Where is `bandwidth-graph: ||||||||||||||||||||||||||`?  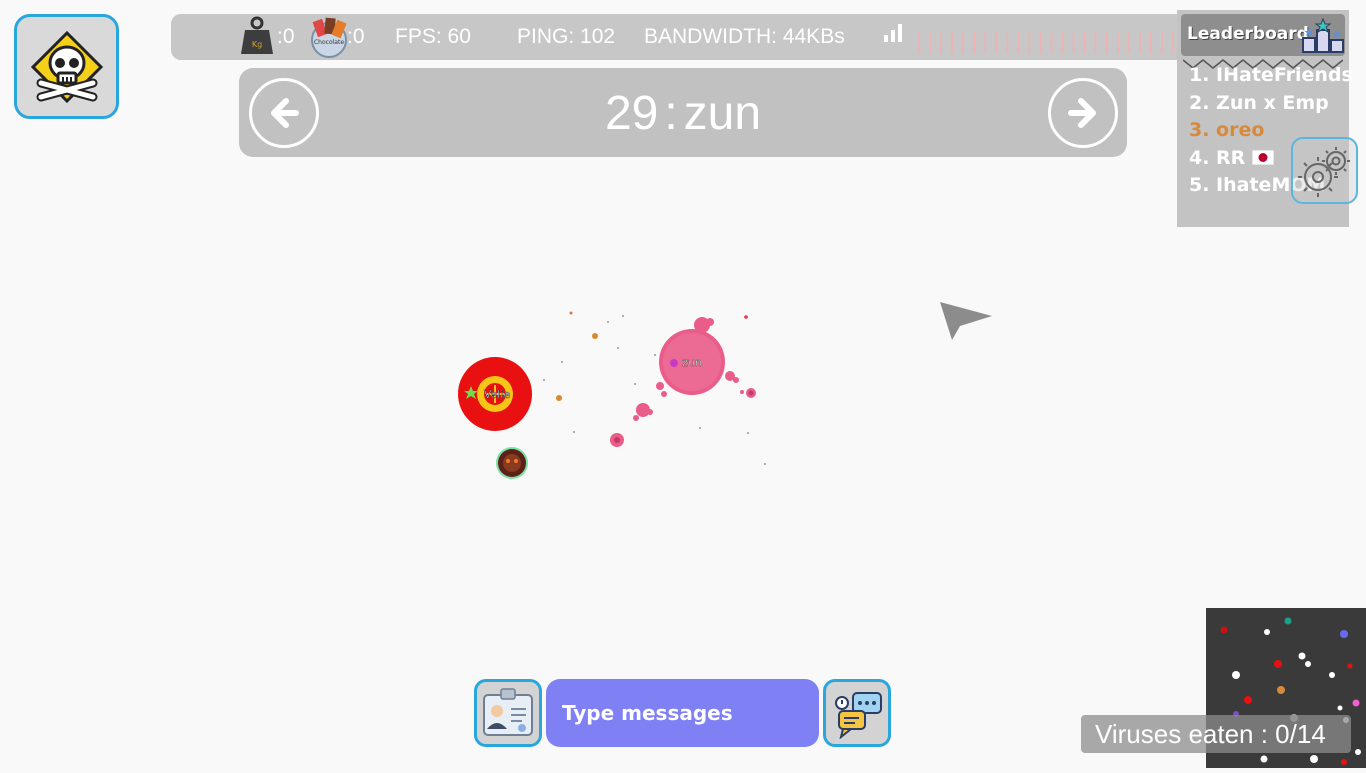
bandwidth-graph: |||||||||||||||||||||||||| is located at coordinates (1057, 41).